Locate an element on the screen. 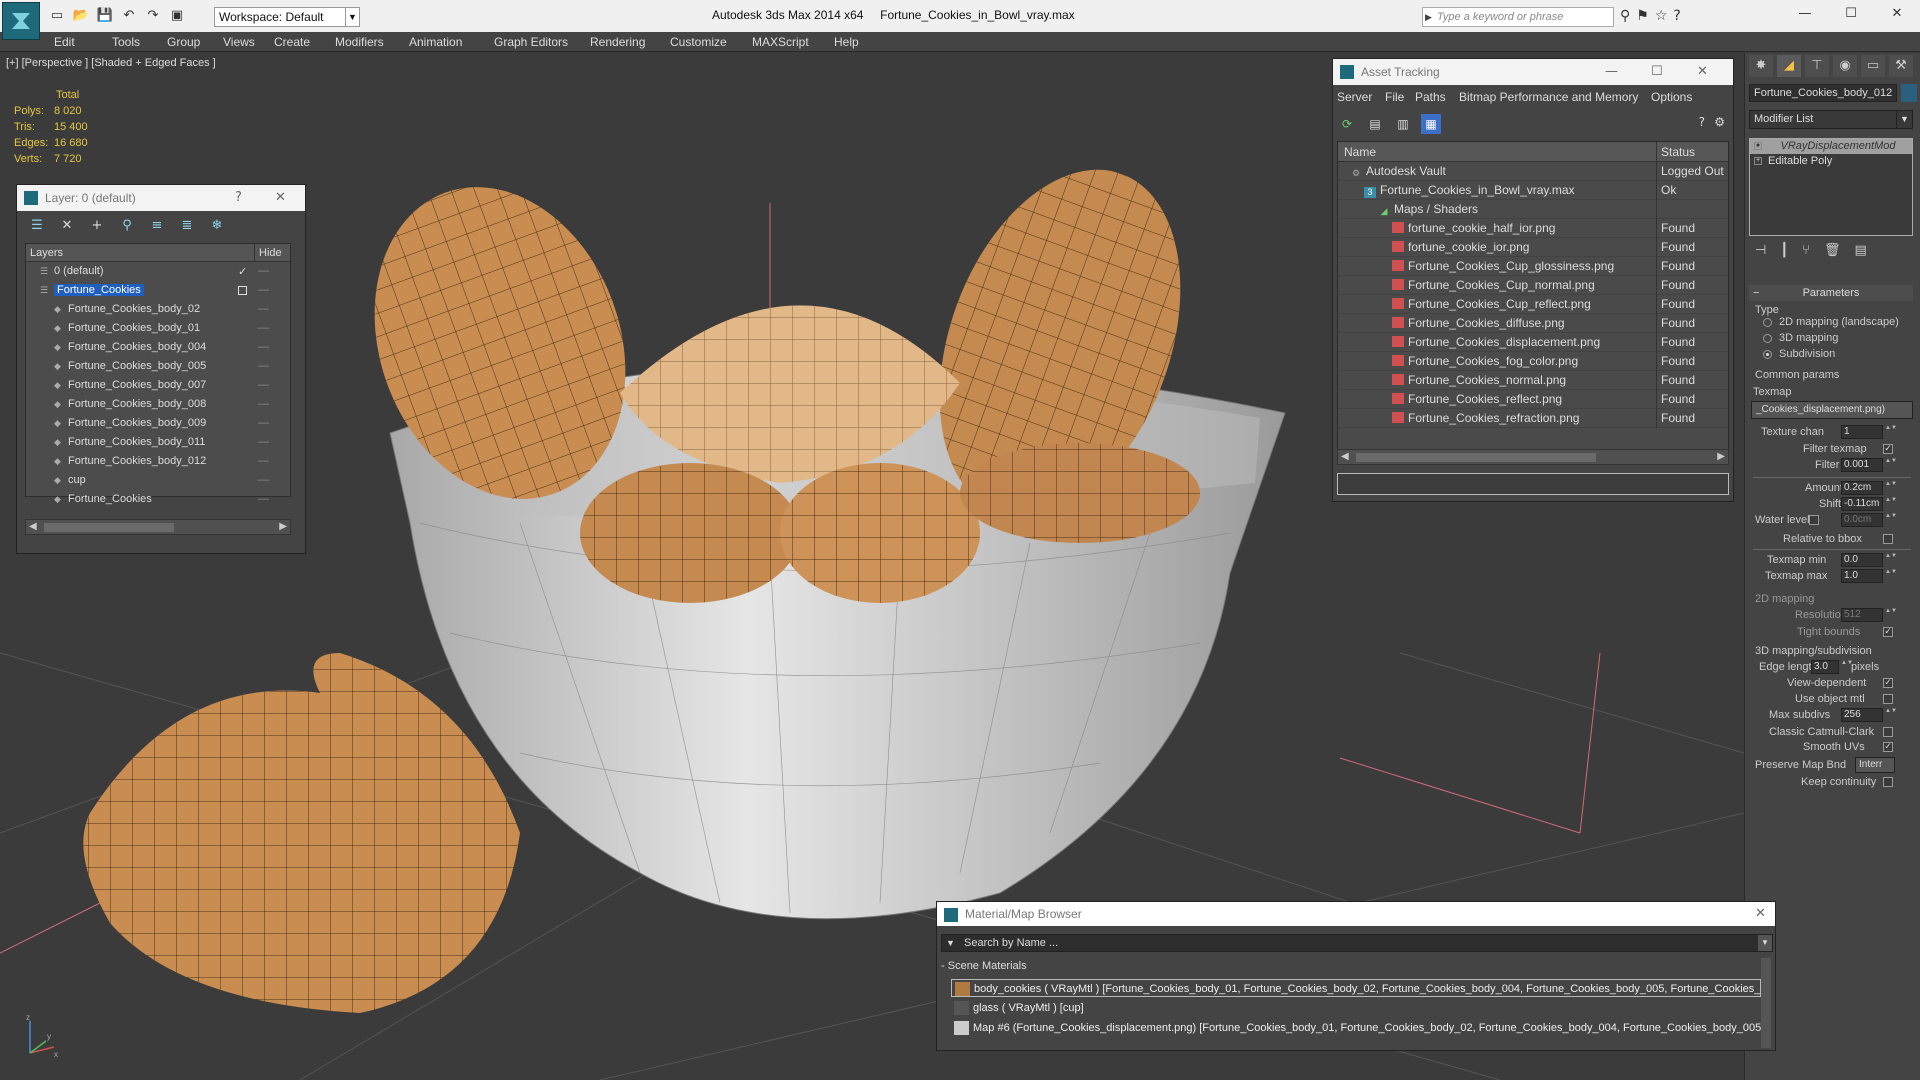 This screenshot has height=1080, width=1920. layer-row: ◆ Fortune_Cookies_body_005 — is located at coordinates (158, 366).